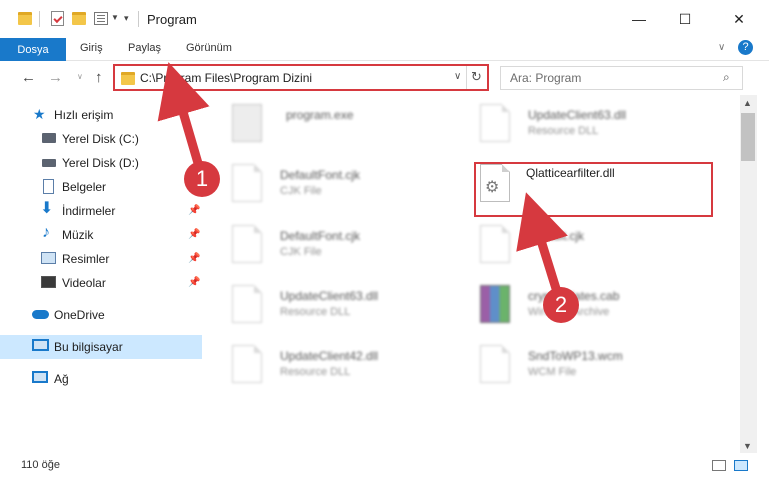 The width and height of the screenshot is (769, 495). I want to click on view-options-icon, so click(101, 18).